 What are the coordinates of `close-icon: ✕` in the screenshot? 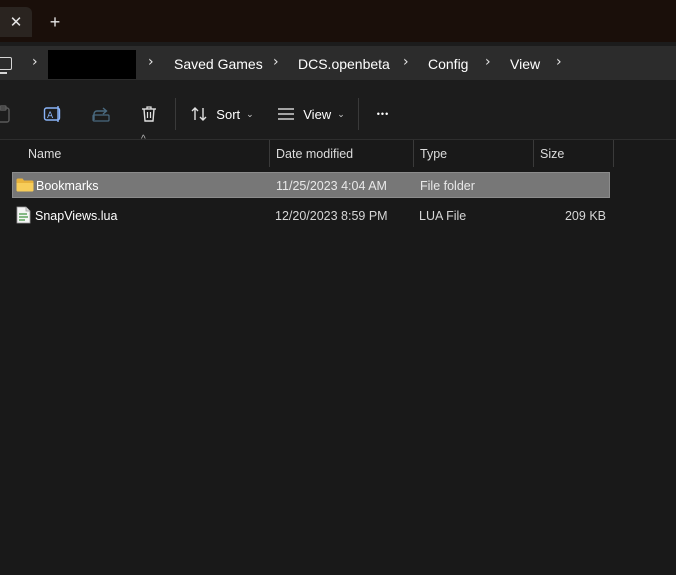 It's located at (16, 22).